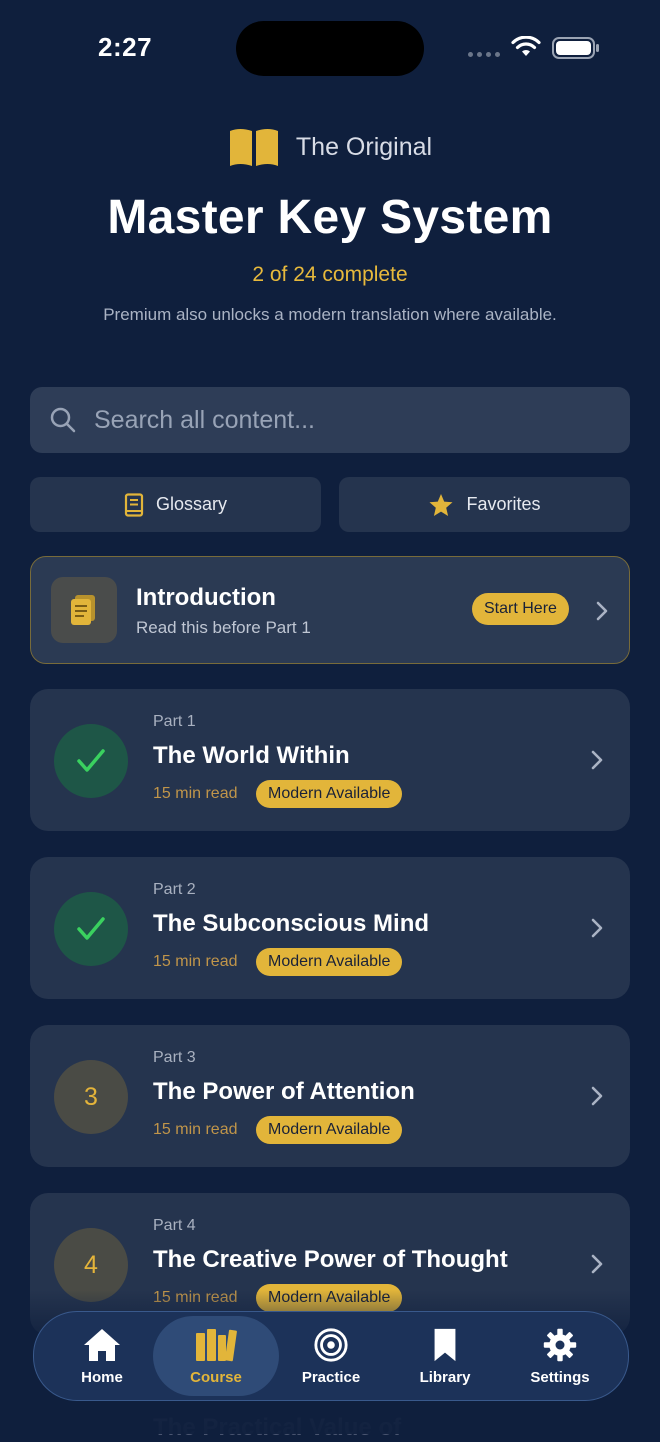 The height and width of the screenshot is (1442, 660). I want to click on status-time: 2:27, so click(125, 47).